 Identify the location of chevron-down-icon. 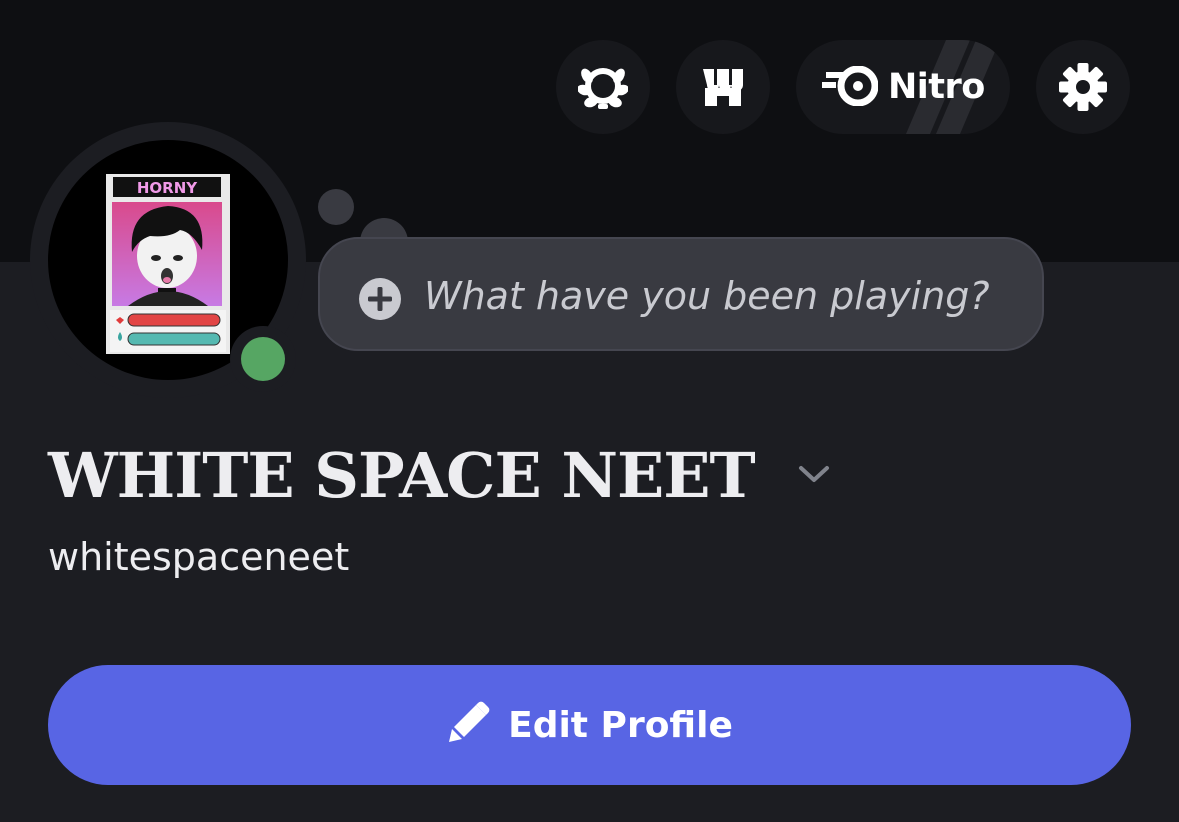
(814, 476).